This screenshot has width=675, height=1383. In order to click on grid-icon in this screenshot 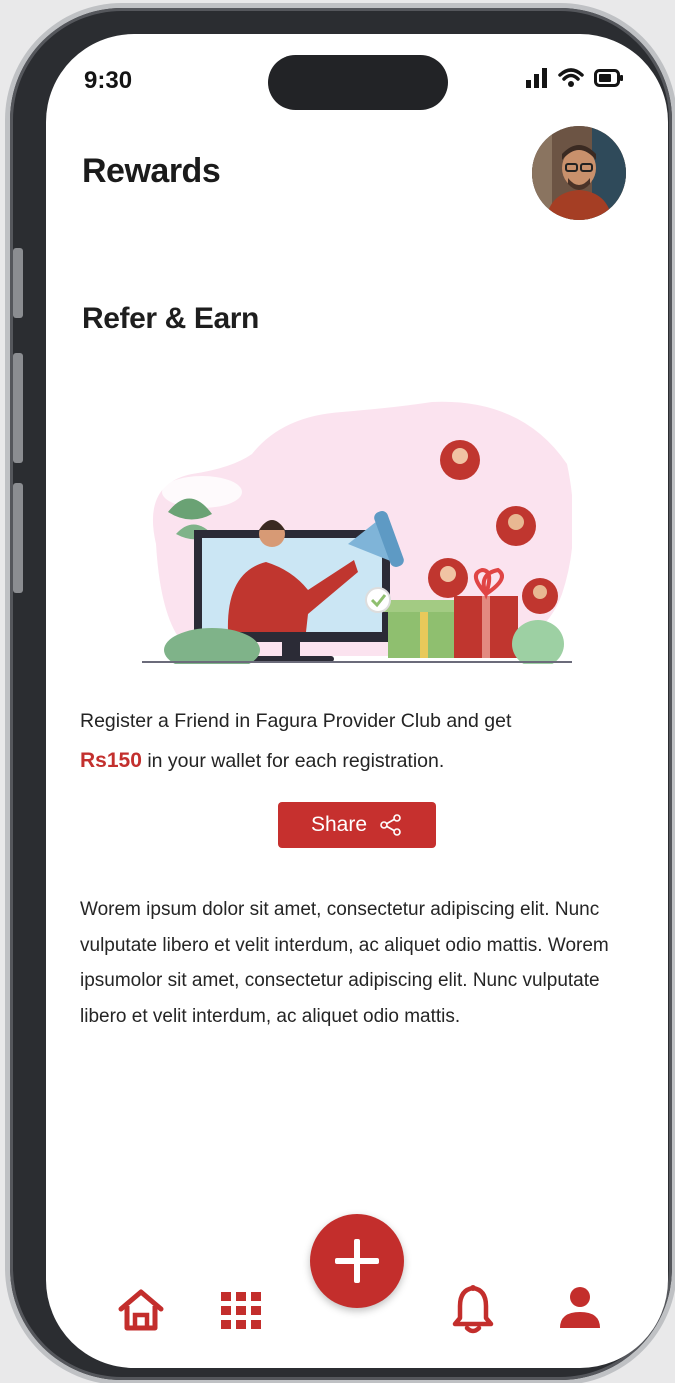, I will do `click(241, 1311)`.